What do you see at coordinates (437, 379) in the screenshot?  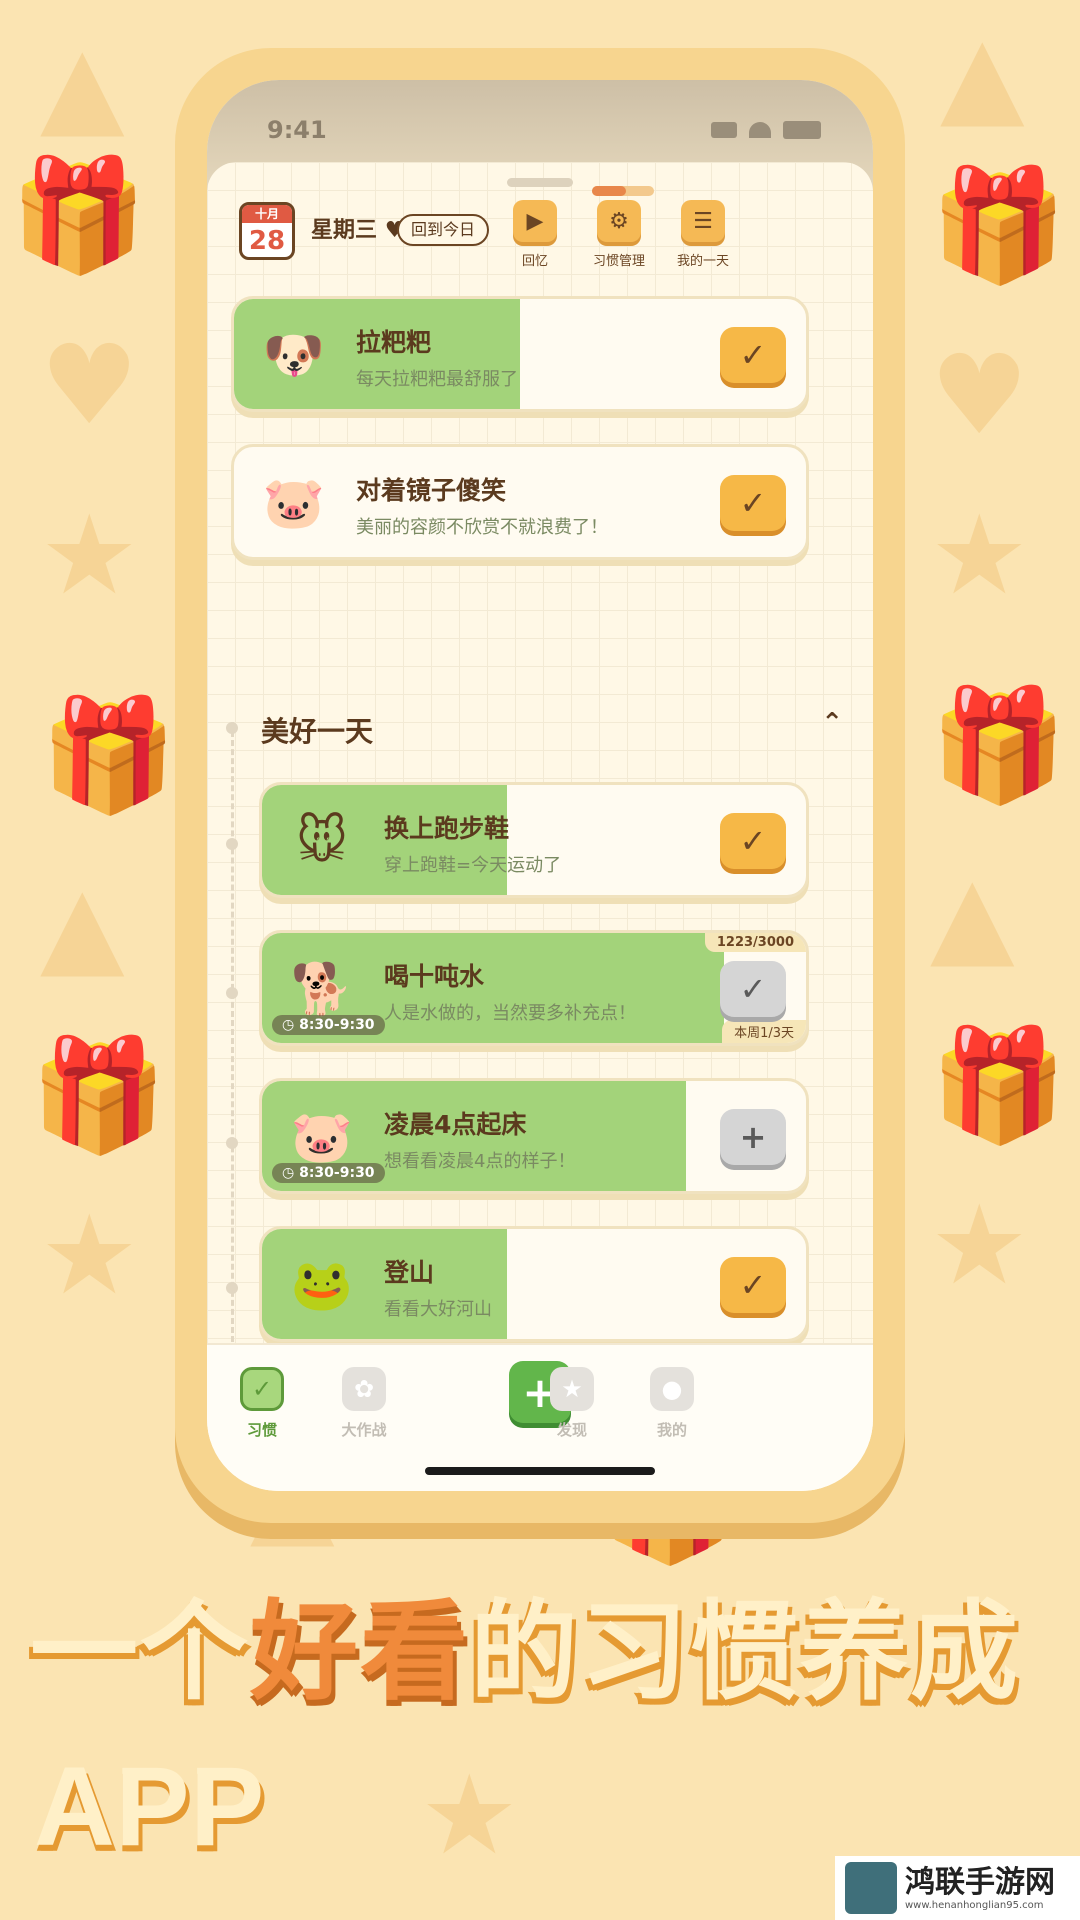 I see `habit-subtitle: 每天拉粑粑最舒服了` at bounding box center [437, 379].